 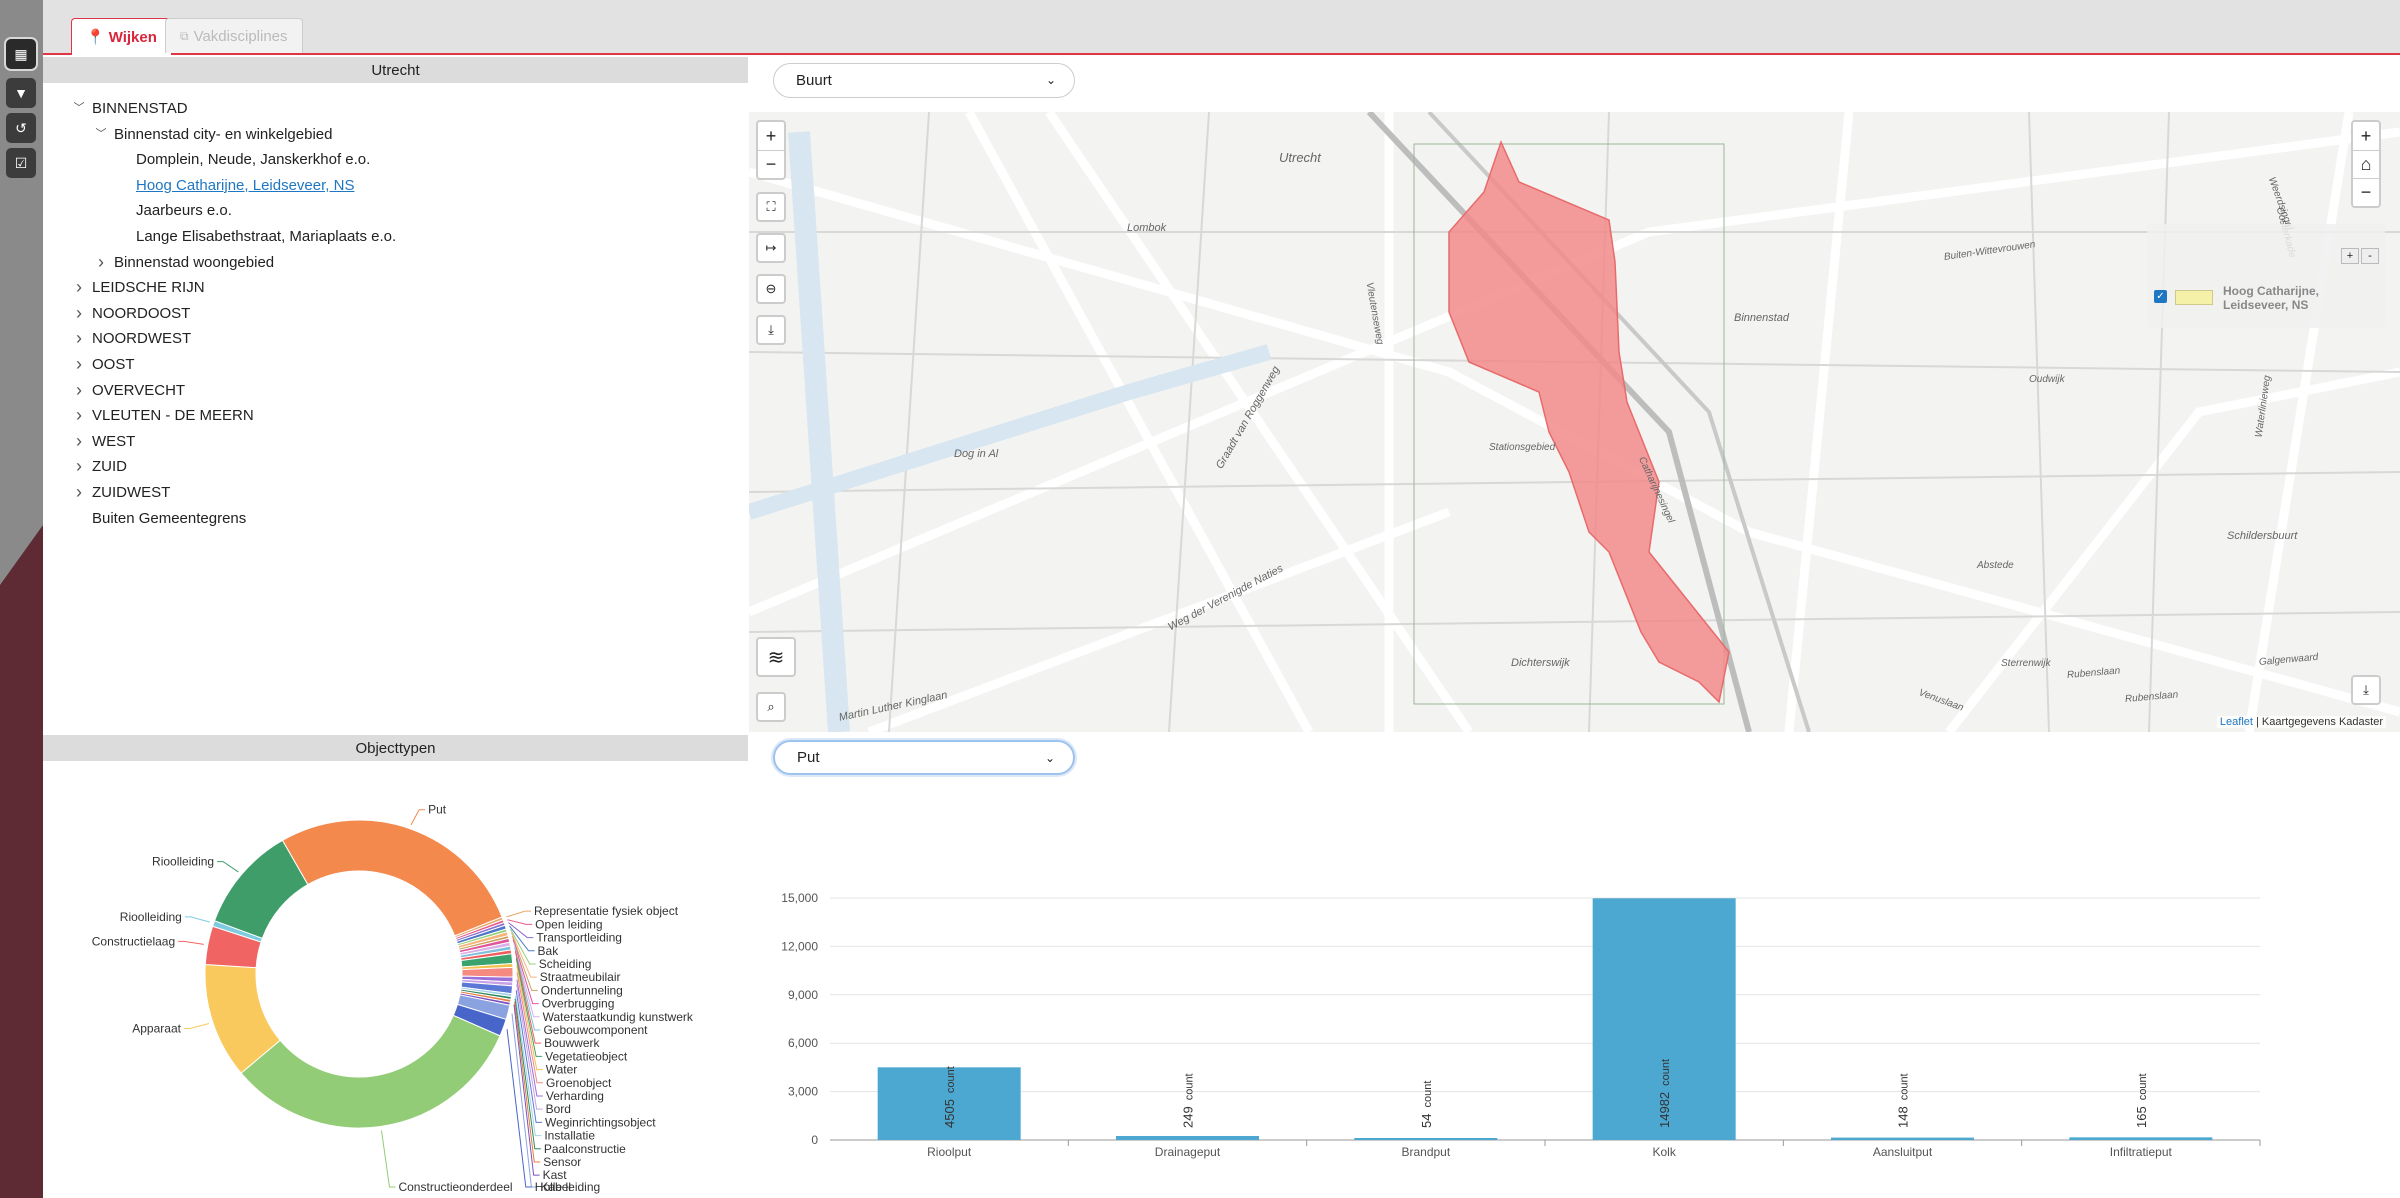 What do you see at coordinates (194, 263) in the screenshot?
I see `tree-node-label: Binnenstad woongebied` at bounding box center [194, 263].